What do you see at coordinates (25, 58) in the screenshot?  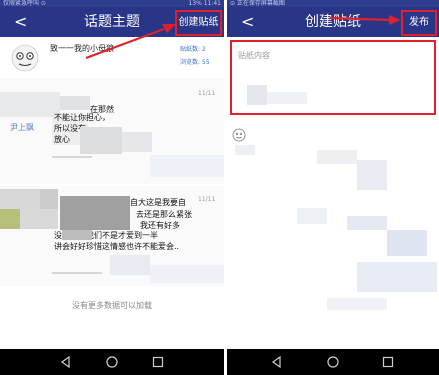 I see `troll-face-avatar` at bounding box center [25, 58].